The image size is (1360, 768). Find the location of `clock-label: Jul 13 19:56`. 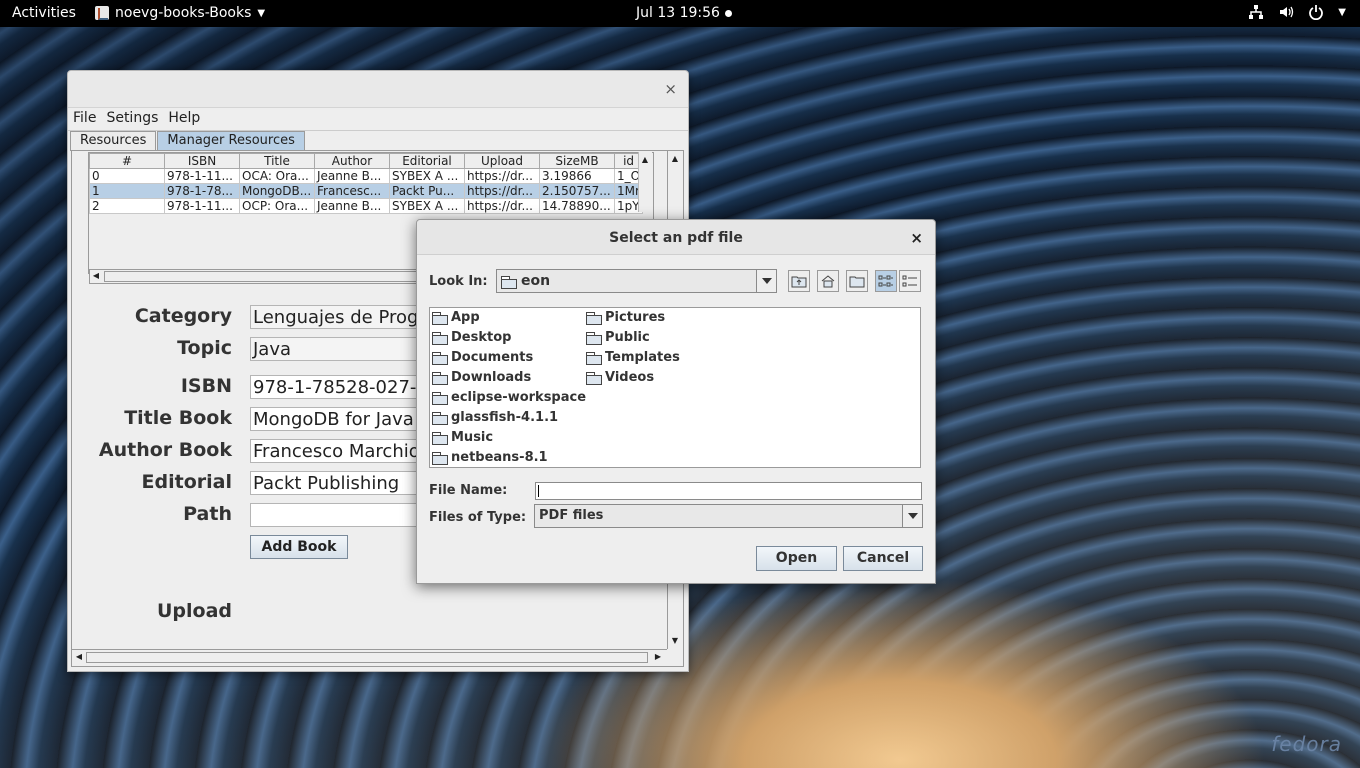

clock-label: Jul 13 19:56 is located at coordinates (678, 13).